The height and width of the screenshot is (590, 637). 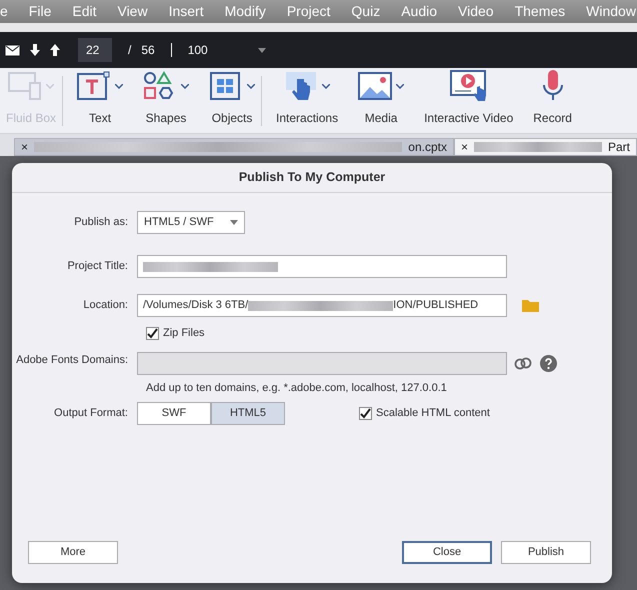 I want to click on document-tab: × Part, so click(x=545, y=147).